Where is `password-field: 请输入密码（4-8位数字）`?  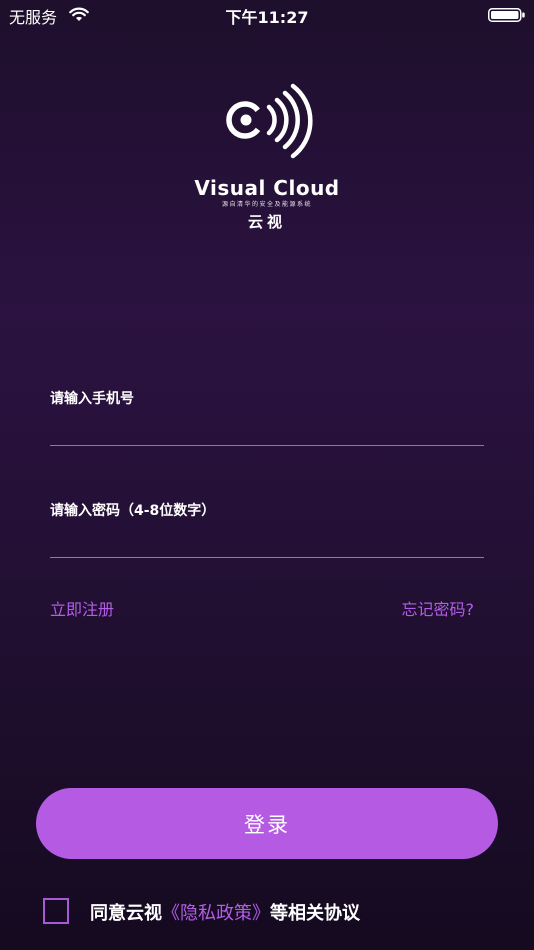
password-field: 请输入密码（4-8位数字） is located at coordinates (267, 530).